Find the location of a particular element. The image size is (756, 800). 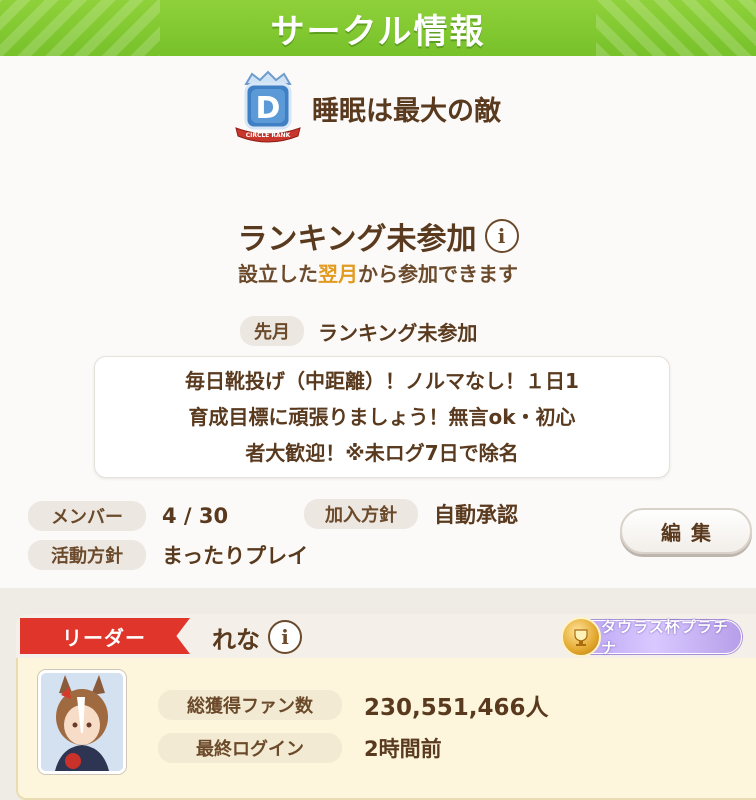

page-title: サークル情報 is located at coordinates (378, 31).